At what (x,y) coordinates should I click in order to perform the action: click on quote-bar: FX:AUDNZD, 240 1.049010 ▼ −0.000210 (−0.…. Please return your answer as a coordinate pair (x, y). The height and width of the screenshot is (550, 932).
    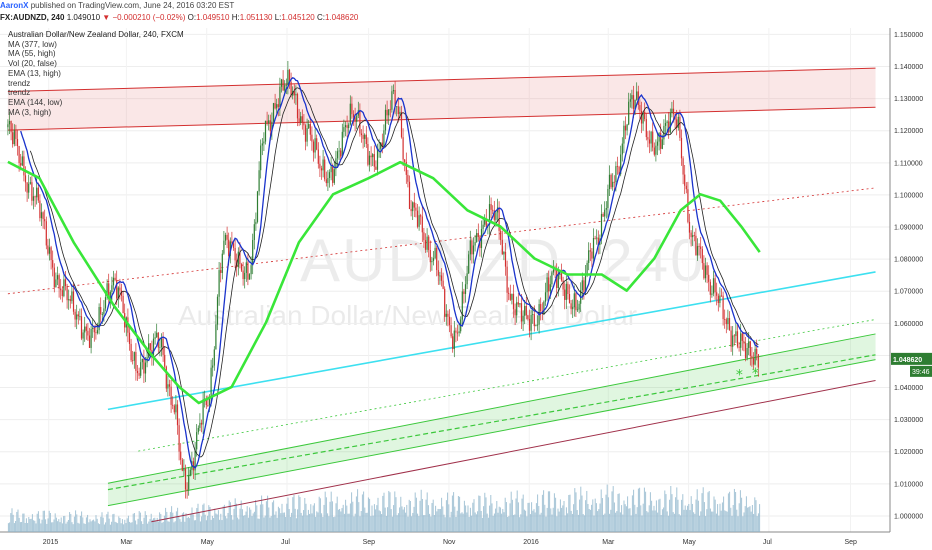
    Looking at the image, I should click on (466, 18).